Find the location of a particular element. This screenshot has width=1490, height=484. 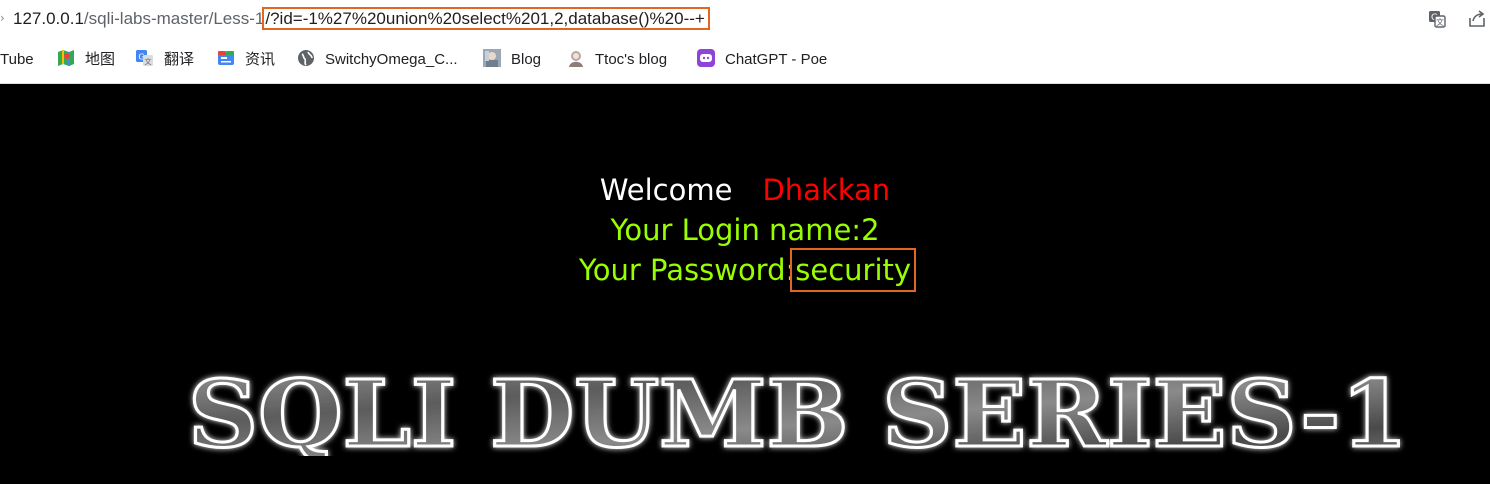

blog-avatar-icon is located at coordinates (492, 58).